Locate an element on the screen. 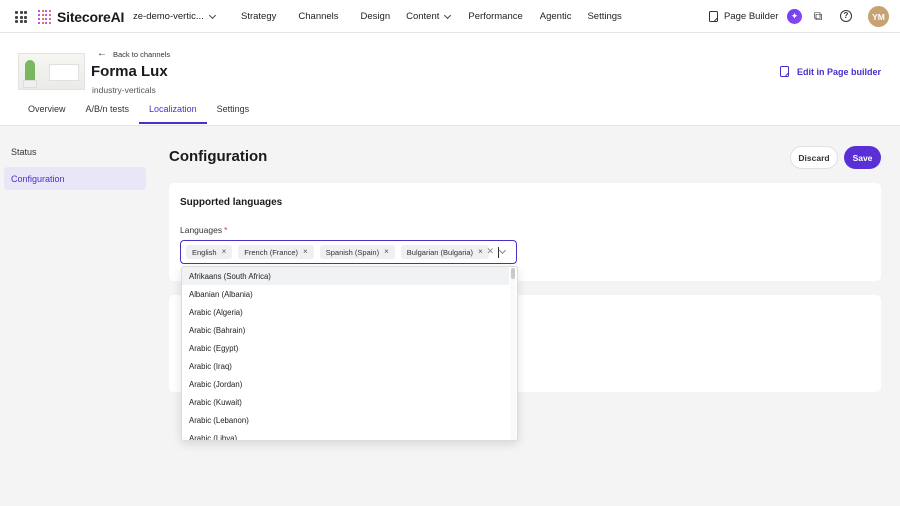 The height and width of the screenshot is (506, 900). save-button: Save is located at coordinates (862, 157).